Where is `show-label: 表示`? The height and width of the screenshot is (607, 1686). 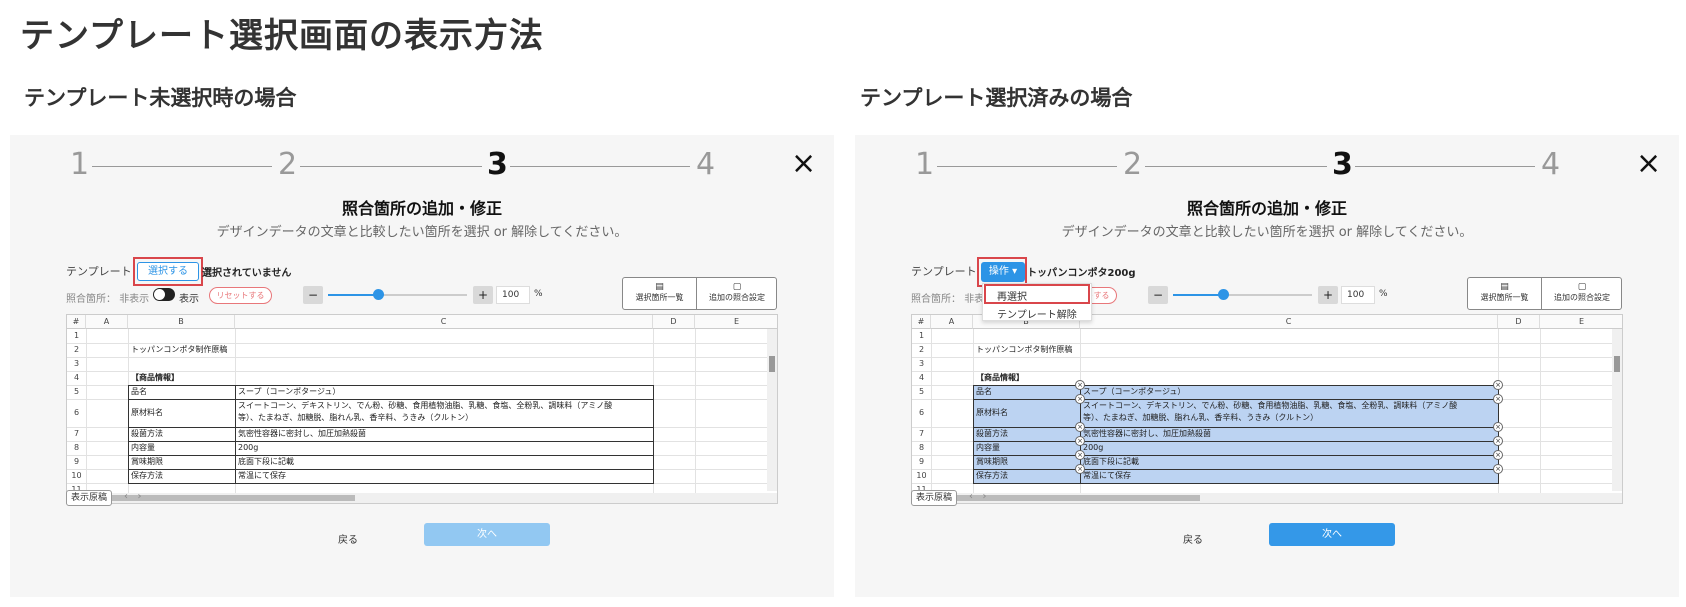 show-label: 表示 is located at coordinates (189, 299).